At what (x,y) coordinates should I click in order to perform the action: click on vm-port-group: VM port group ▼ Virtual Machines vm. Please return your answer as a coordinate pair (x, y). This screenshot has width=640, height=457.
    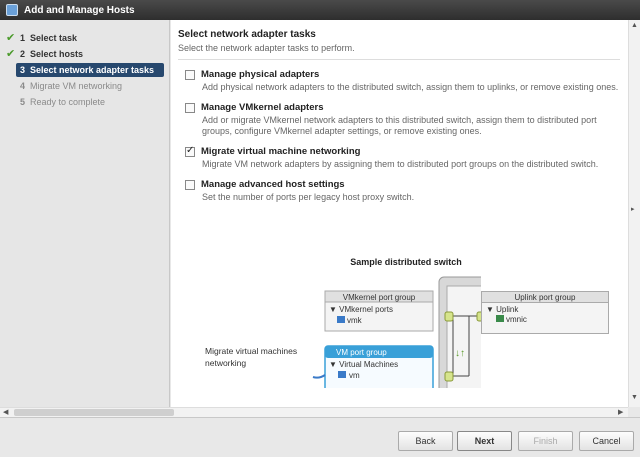
    Looking at the image, I should click on (379, 366).